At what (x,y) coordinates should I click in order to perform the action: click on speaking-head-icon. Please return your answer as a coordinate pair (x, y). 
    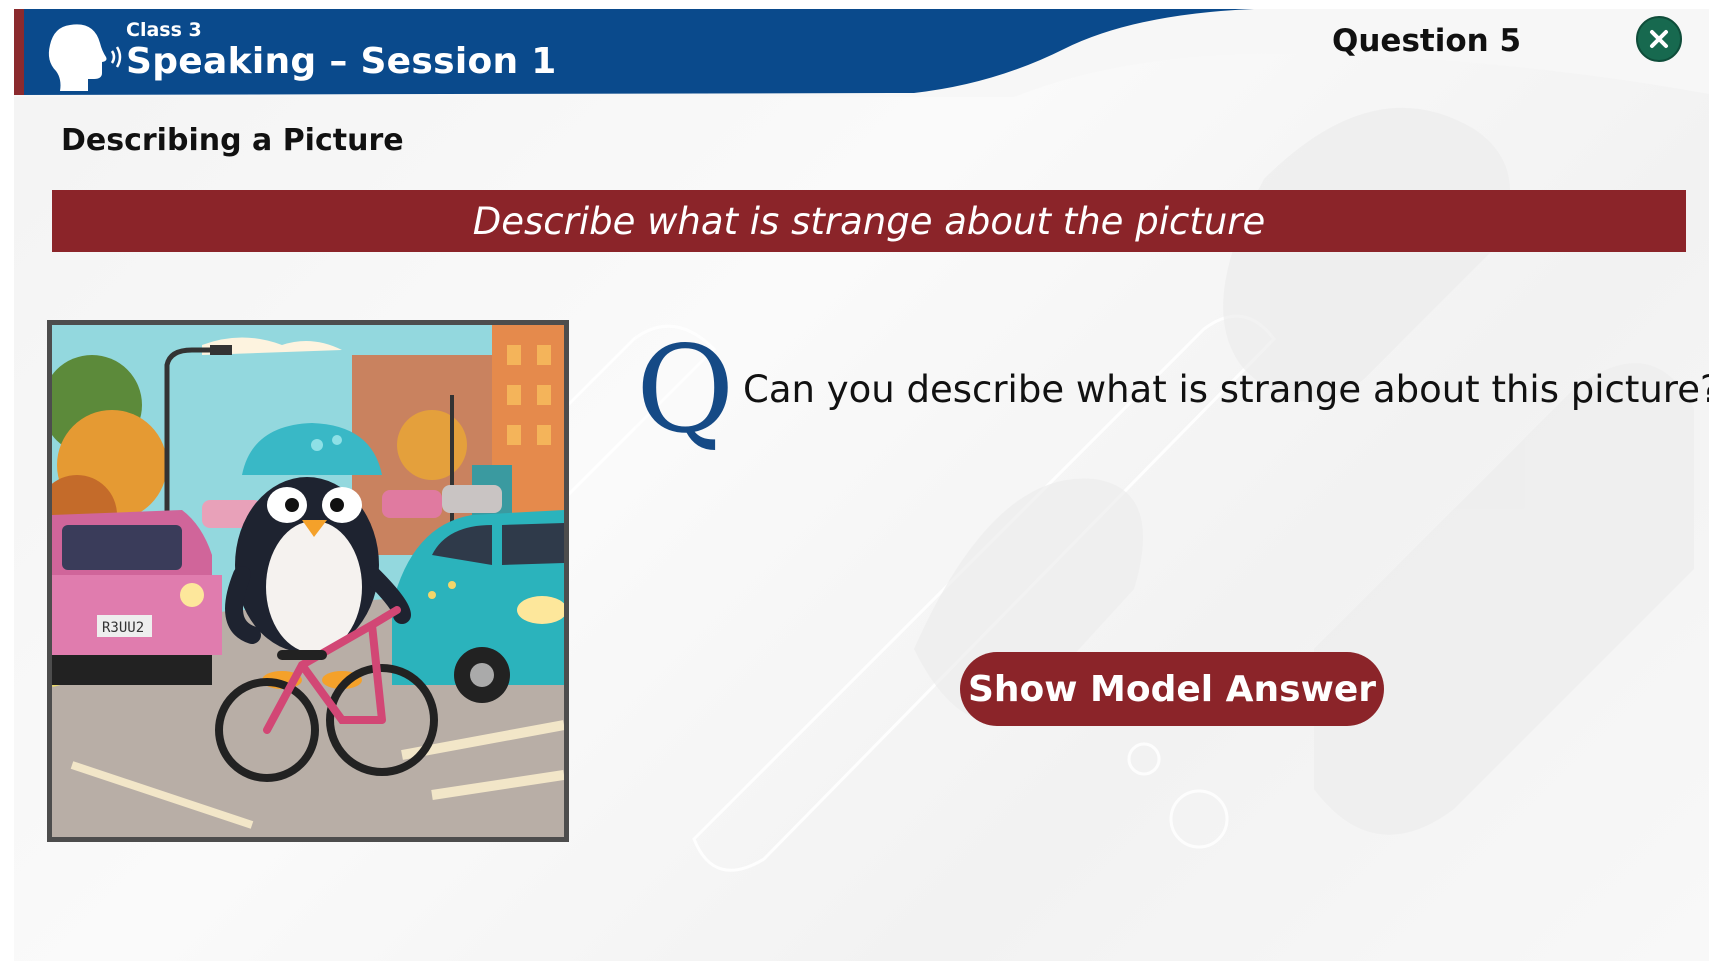
    Looking at the image, I should click on (85, 58).